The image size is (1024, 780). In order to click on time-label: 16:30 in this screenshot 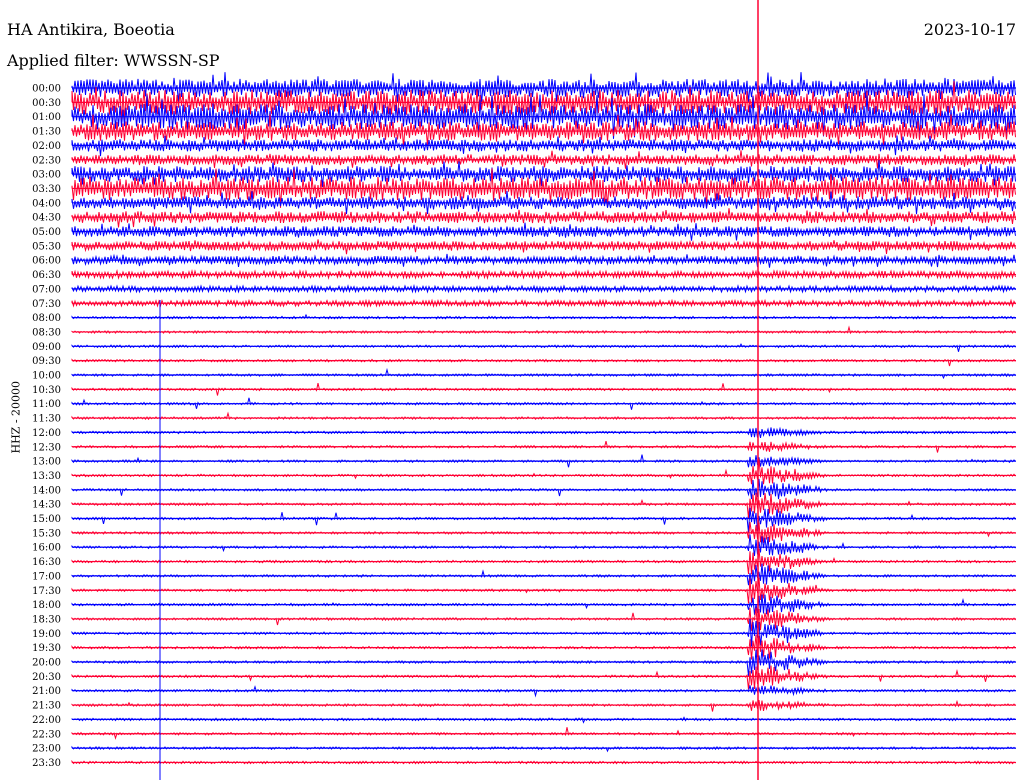, I will do `click(46, 562)`.